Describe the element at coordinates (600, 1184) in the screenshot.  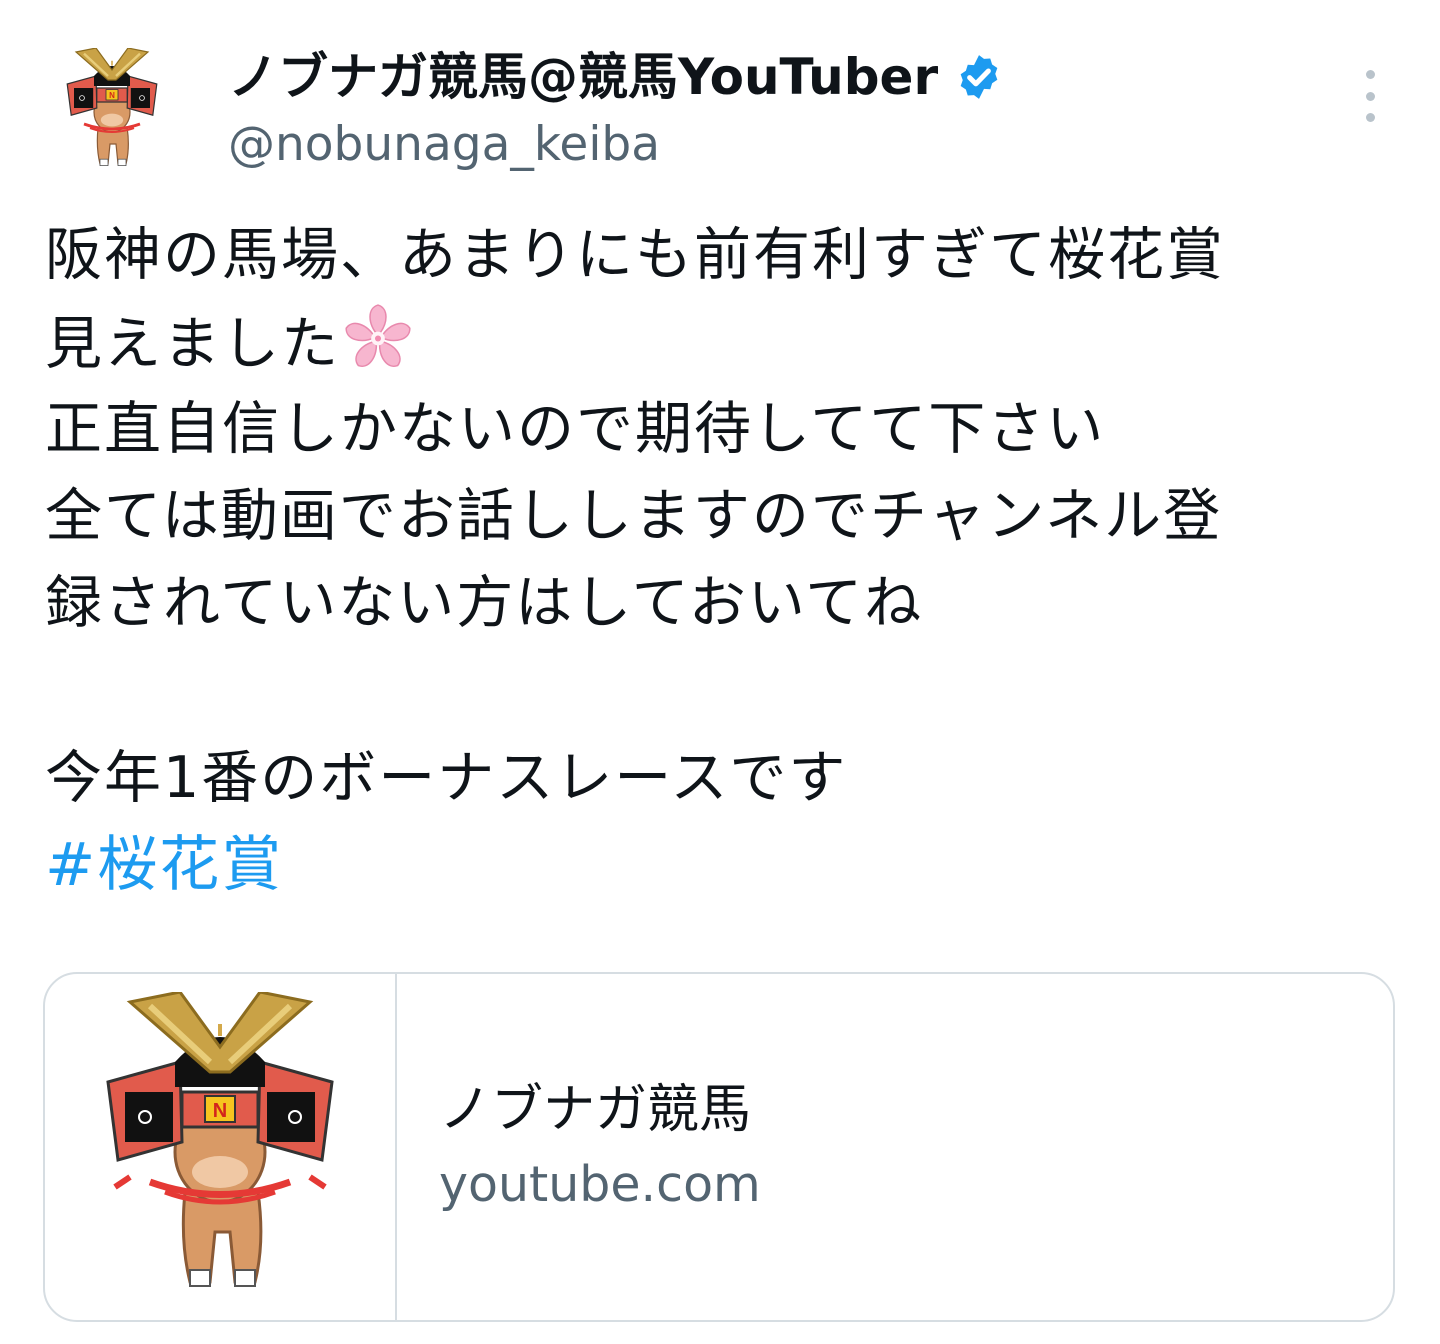
I see `link-card-domain: youtube.com` at that location.